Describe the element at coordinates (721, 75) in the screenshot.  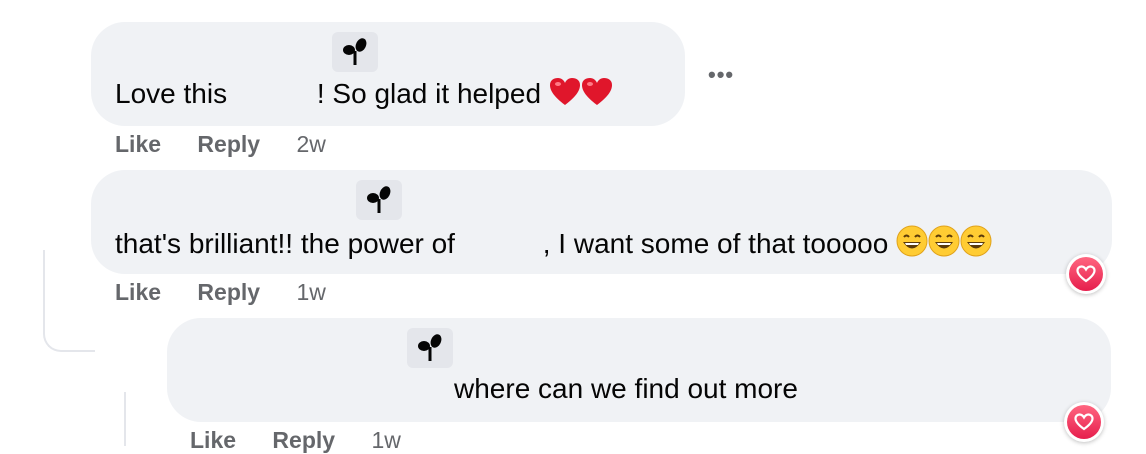
I see `more-options-icon: •••` at that location.